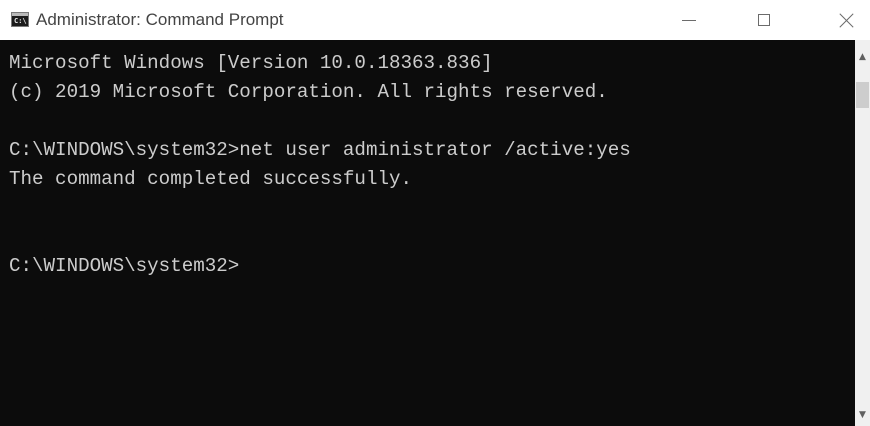 The width and height of the screenshot is (870, 426). What do you see at coordinates (862, 414) in the screenshot?
I see `scroll-down-arrow-icon: ▼` at bounding box center [862, 414].